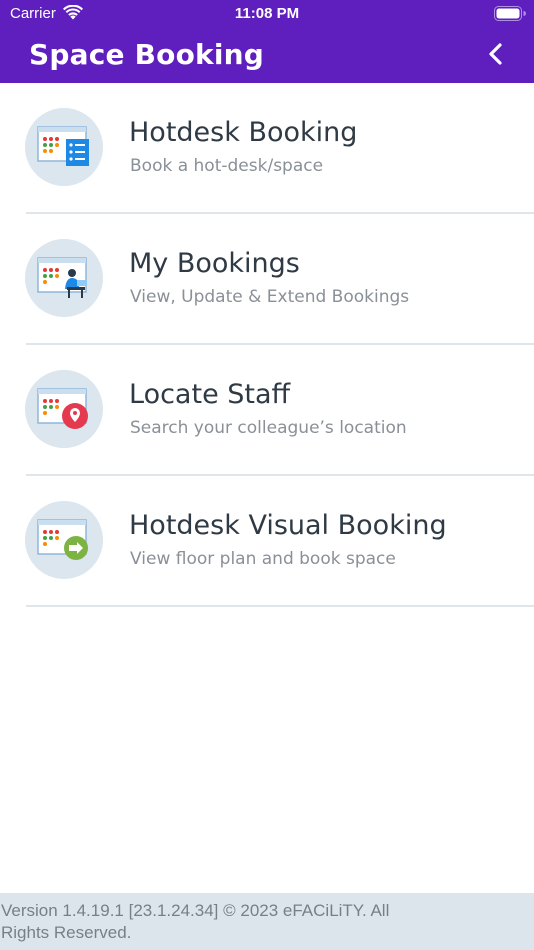 The image size is (534, 950). What do you see at coordinates (280, 606) in the screenshot?
I see `divider` at bounding box center [280, 606].